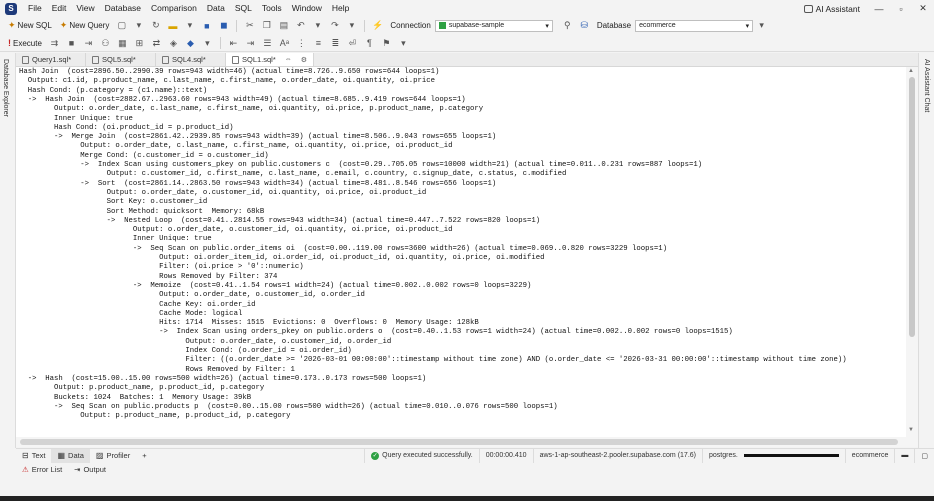 The width and height of the screenshot is (934, 501). Describe the element at coordinates (105, 43) in the screenshot. I see `explain-plan-icon: ⚇` at that location.